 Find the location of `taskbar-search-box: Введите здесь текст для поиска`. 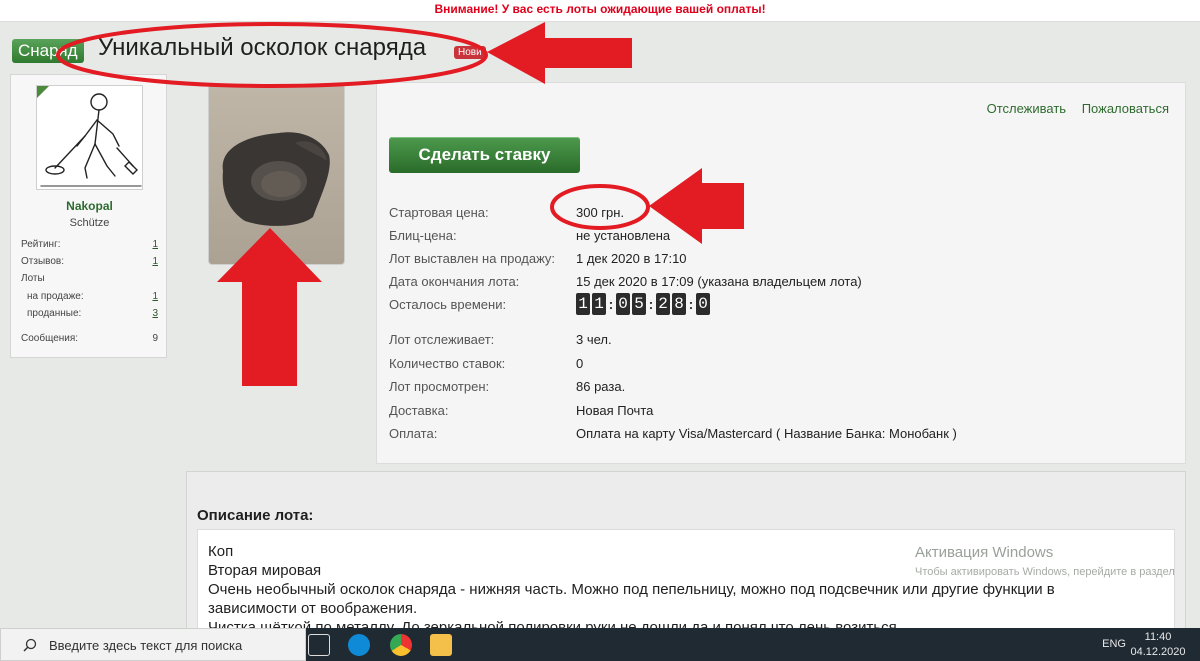

taskbar-search-box: Введите здесь текст для поиска is located at coordinates (153, 644).